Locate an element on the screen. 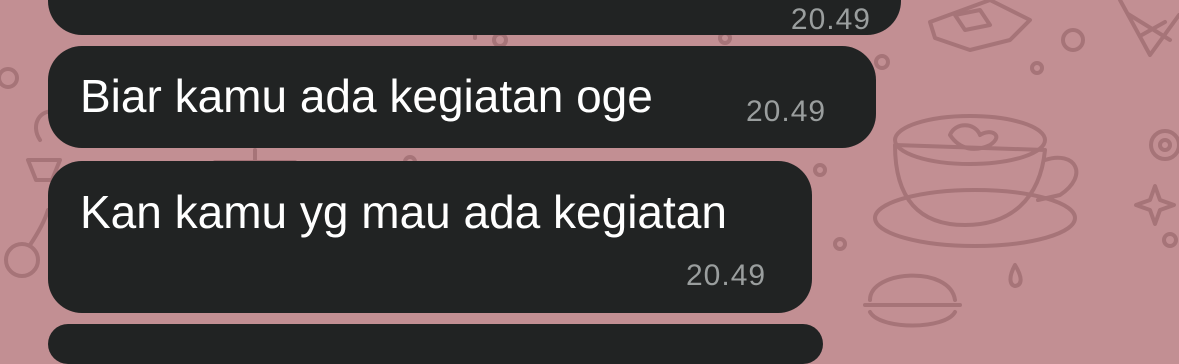 The height and width of the screenshot is (364, 1179). message-bubble: 20.49 is located at coordinates (474, 17).